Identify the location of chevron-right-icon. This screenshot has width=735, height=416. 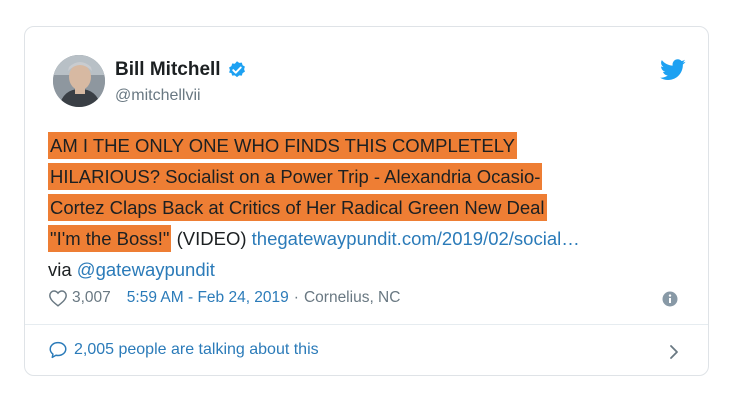
(674, 352).